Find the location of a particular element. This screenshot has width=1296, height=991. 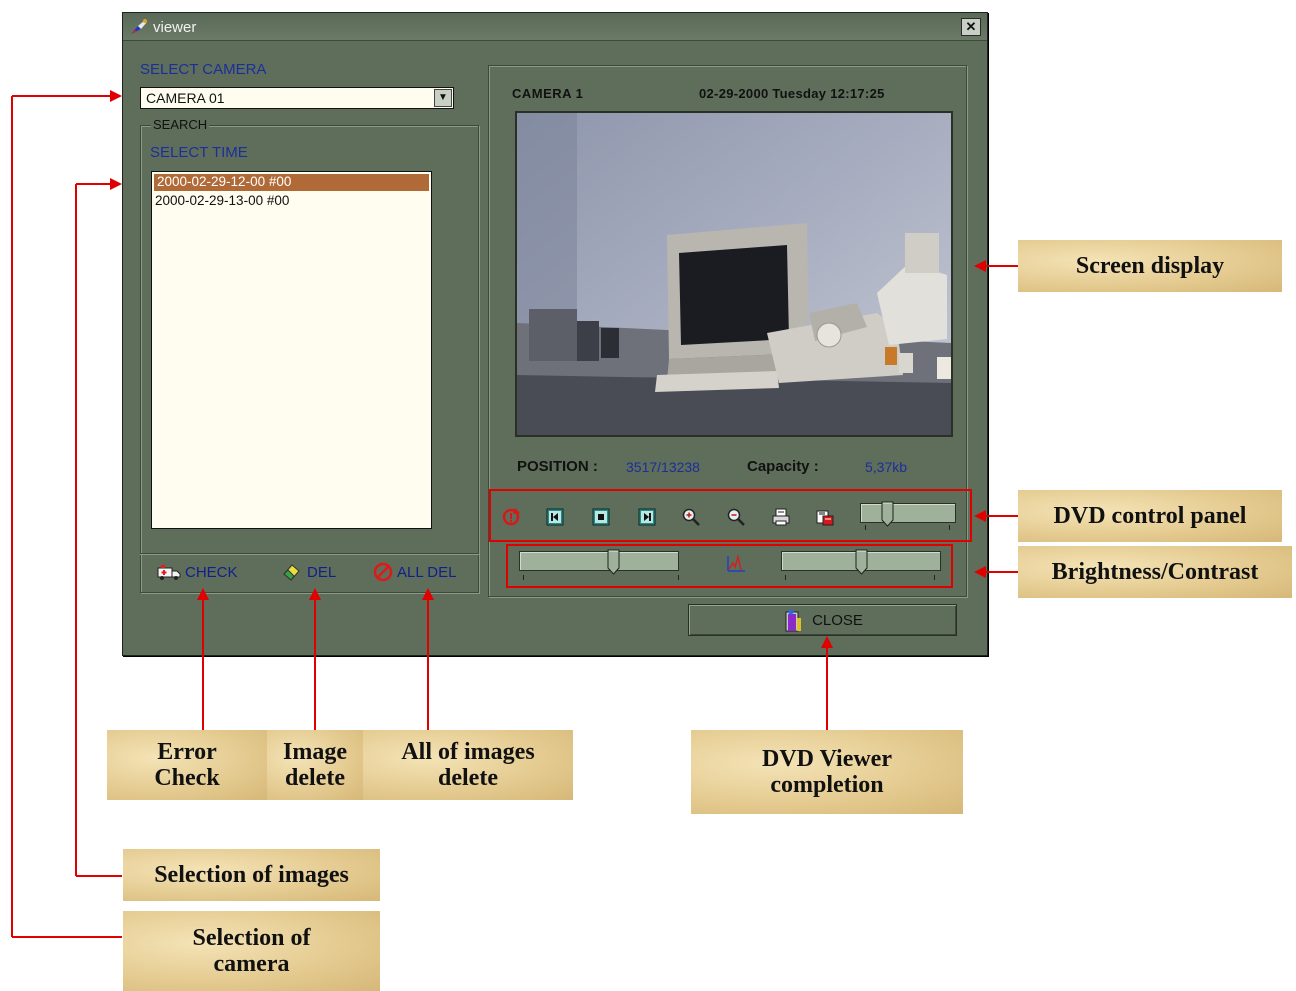

zoom-out-icon is located at coordinates (736, 517).